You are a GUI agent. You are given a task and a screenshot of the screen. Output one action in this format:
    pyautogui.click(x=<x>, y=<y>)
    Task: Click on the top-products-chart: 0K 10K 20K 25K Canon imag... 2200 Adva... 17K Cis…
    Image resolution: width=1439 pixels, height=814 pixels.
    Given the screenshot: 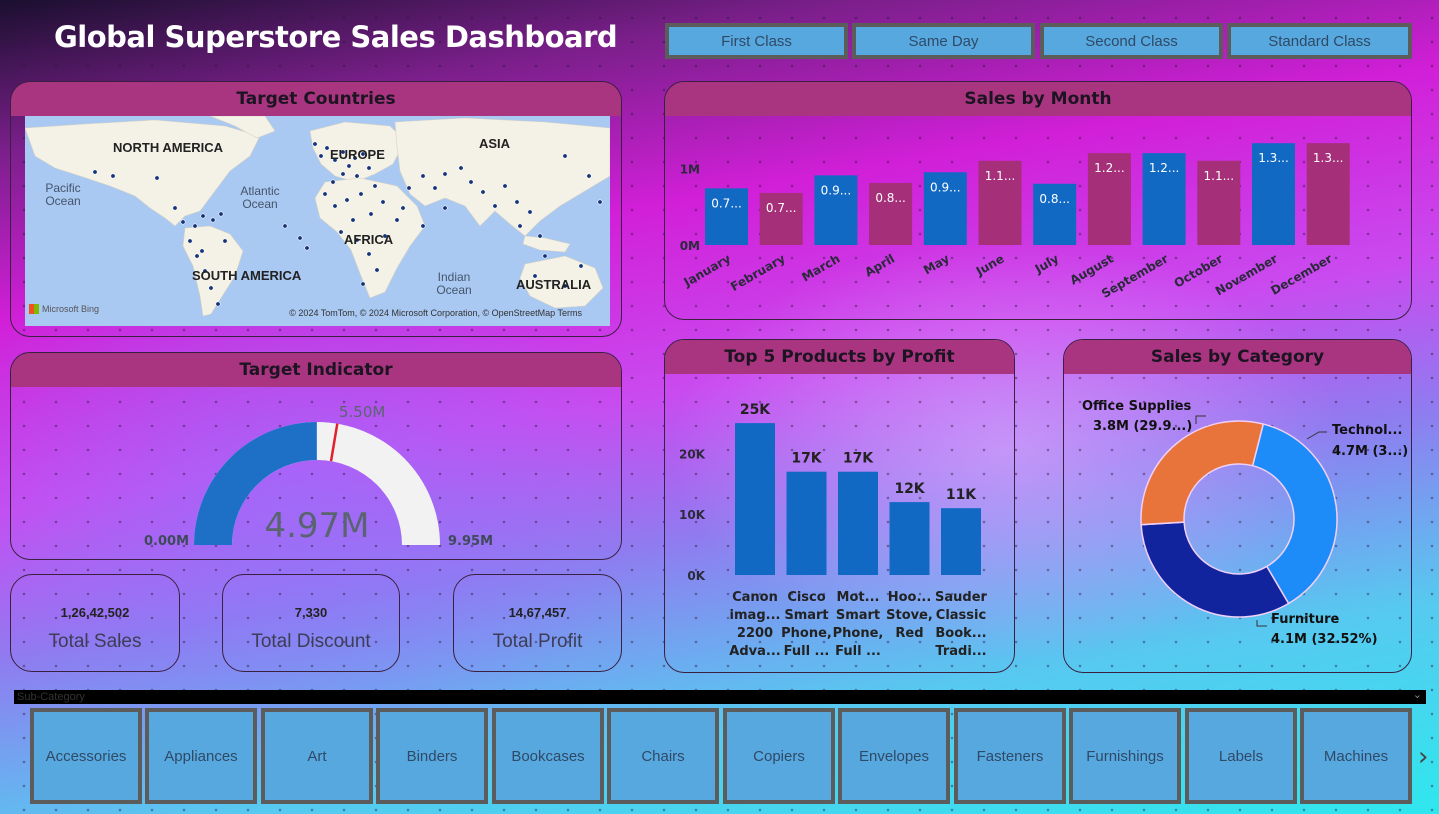 What is the action you would take?
    pyautogui.click(x=840, y=506)
    